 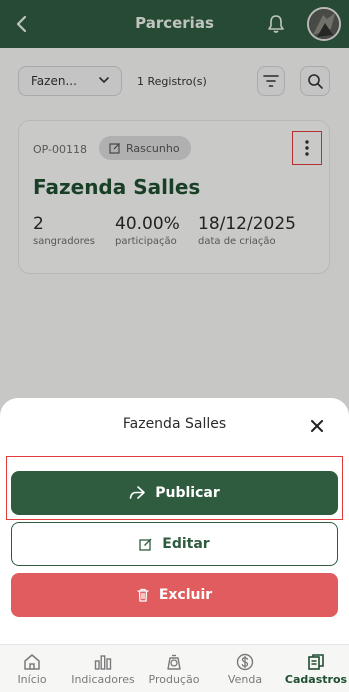 I want to click on nav-item-cadastros: Cadastros, so click(x=315, y=668).